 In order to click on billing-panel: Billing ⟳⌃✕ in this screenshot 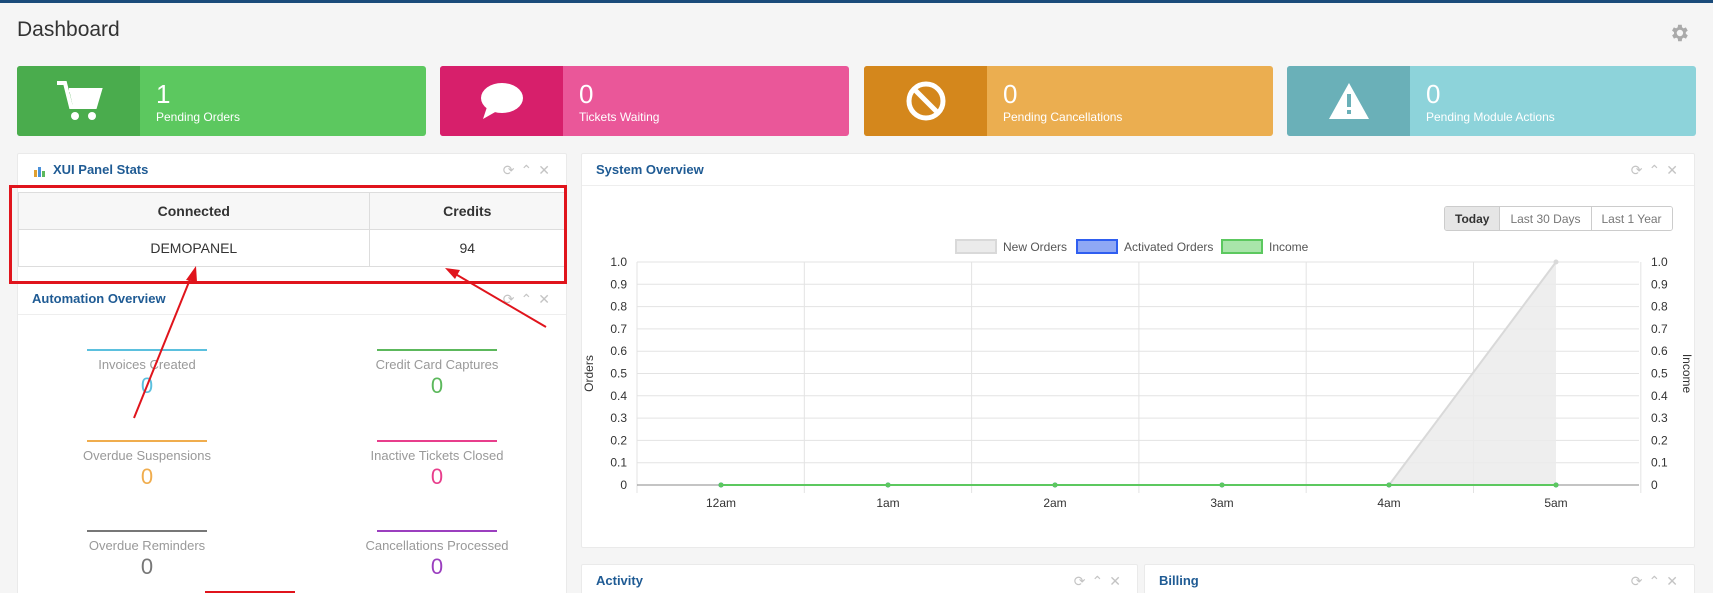, I will do `click(1419, 578)`.